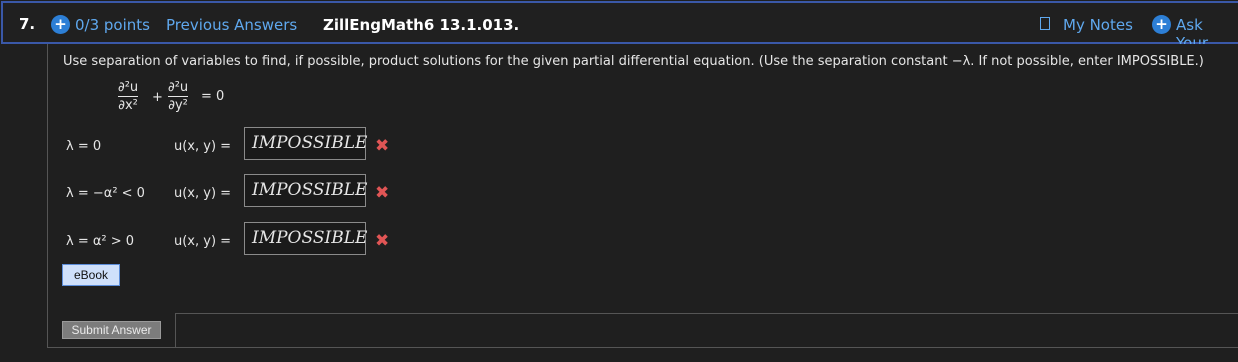 This screenshot has height=362, width=1238. What do you see at coordinates (421, 25) in the screenshot?
I see `problem-id: ZillEngMath6 13.1.013.` at bounding box center [421, 25].